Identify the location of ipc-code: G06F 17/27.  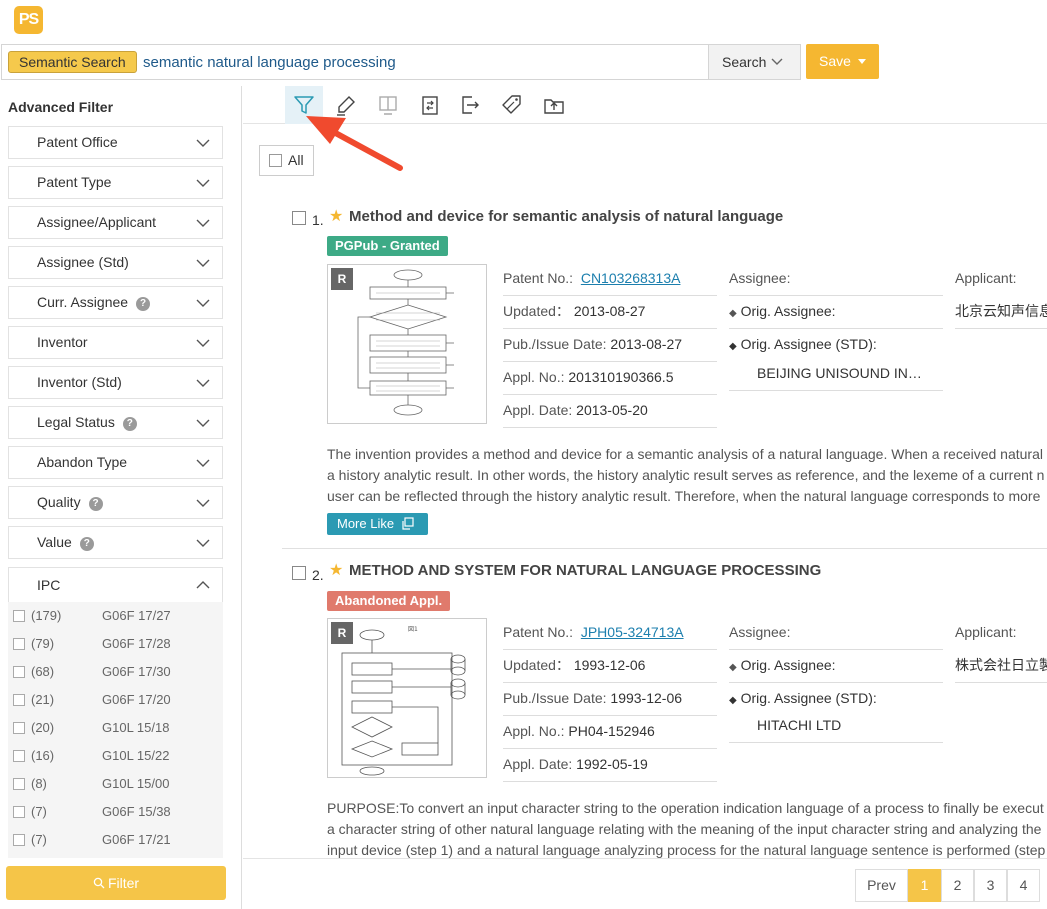
(136, 615).